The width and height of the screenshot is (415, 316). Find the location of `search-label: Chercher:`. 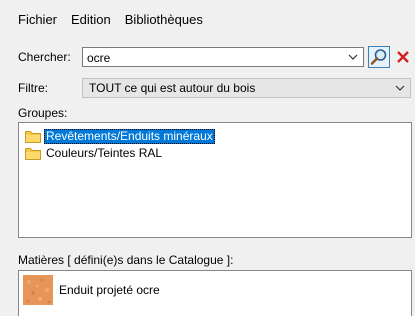

search-label: Chercher: is located at coordinates (44, 57).